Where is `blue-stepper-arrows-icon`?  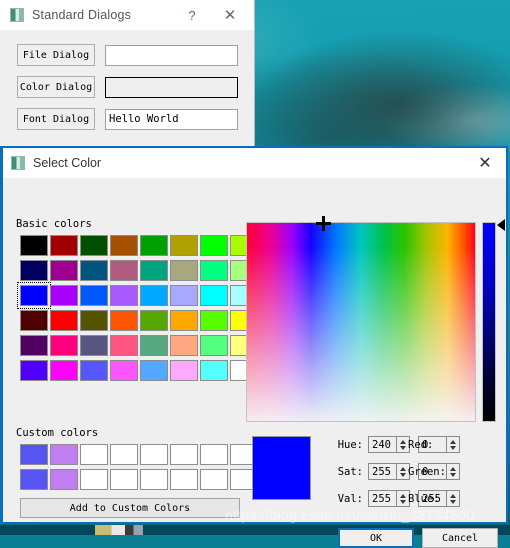 blue-stepper-arrows-icon is located at coordinates (452, 498).